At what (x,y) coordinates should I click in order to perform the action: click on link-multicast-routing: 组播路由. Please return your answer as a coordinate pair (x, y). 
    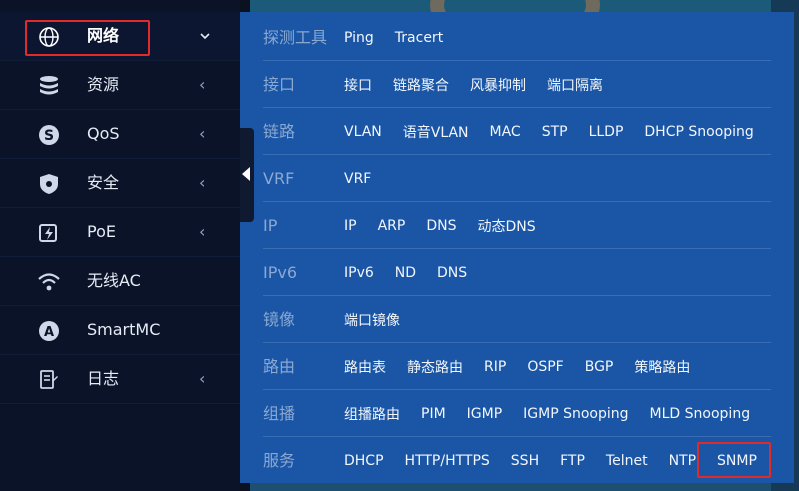
    Looking at the image, I should click on (372, 414).